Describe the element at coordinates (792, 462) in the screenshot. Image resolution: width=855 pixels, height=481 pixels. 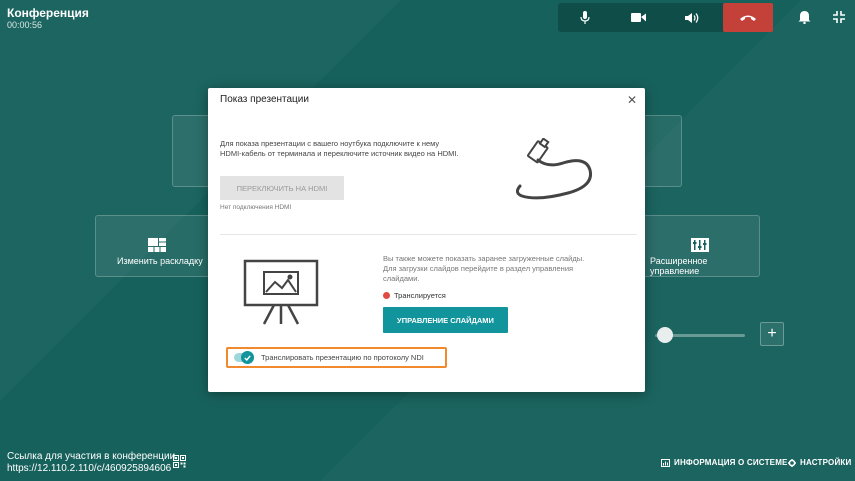
I see `gear-icon` at that location.